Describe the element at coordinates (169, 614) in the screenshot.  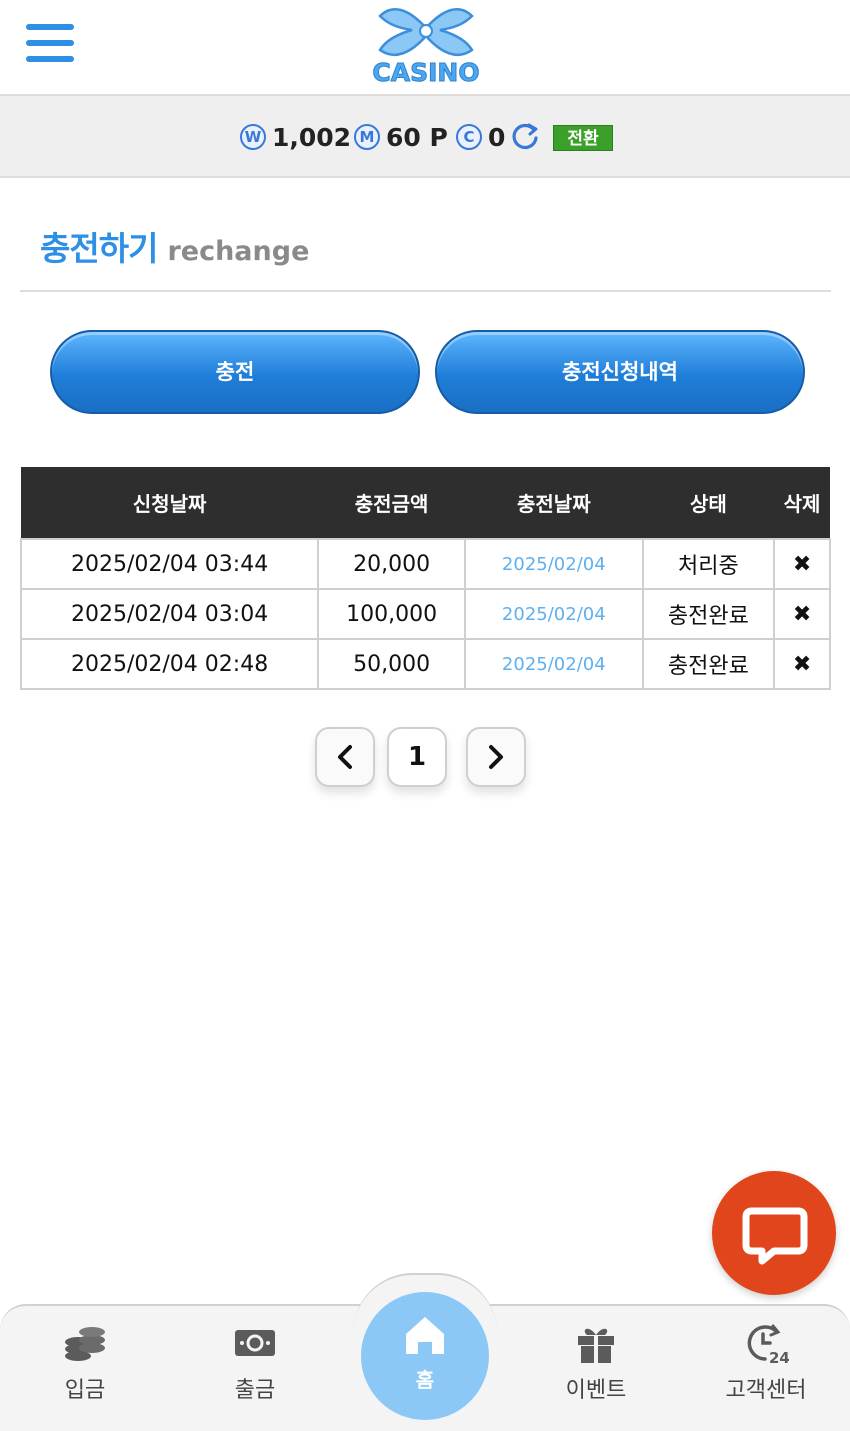
I see `request-date-cell: 2025/02/04 03:04` at that location.